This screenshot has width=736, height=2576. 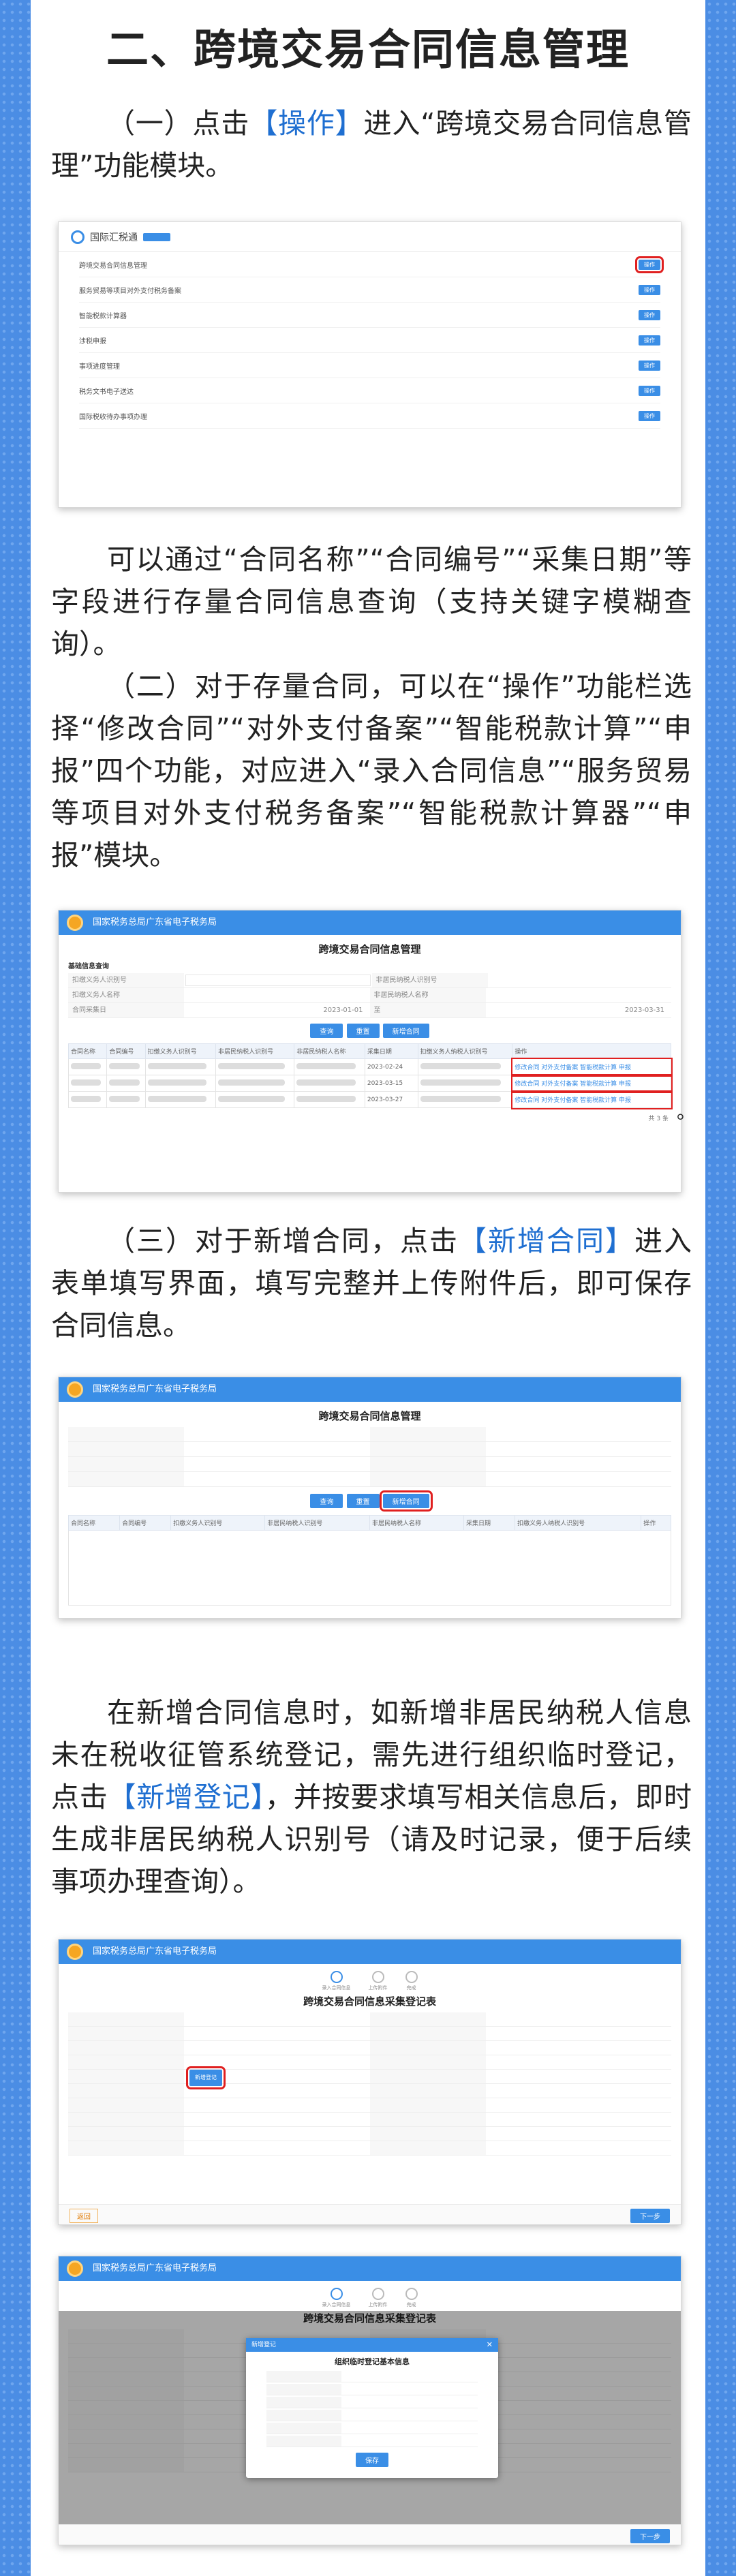 I want to click on date-from: 2023-01-01, so click(x=277, y=1010).